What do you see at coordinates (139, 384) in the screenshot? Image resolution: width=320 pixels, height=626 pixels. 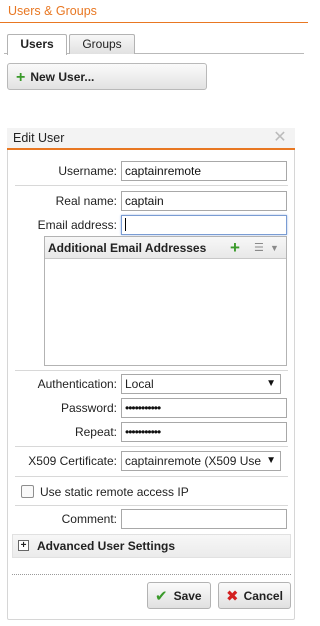 I see `authentication-value: Local` at bounding box center [139, 384].